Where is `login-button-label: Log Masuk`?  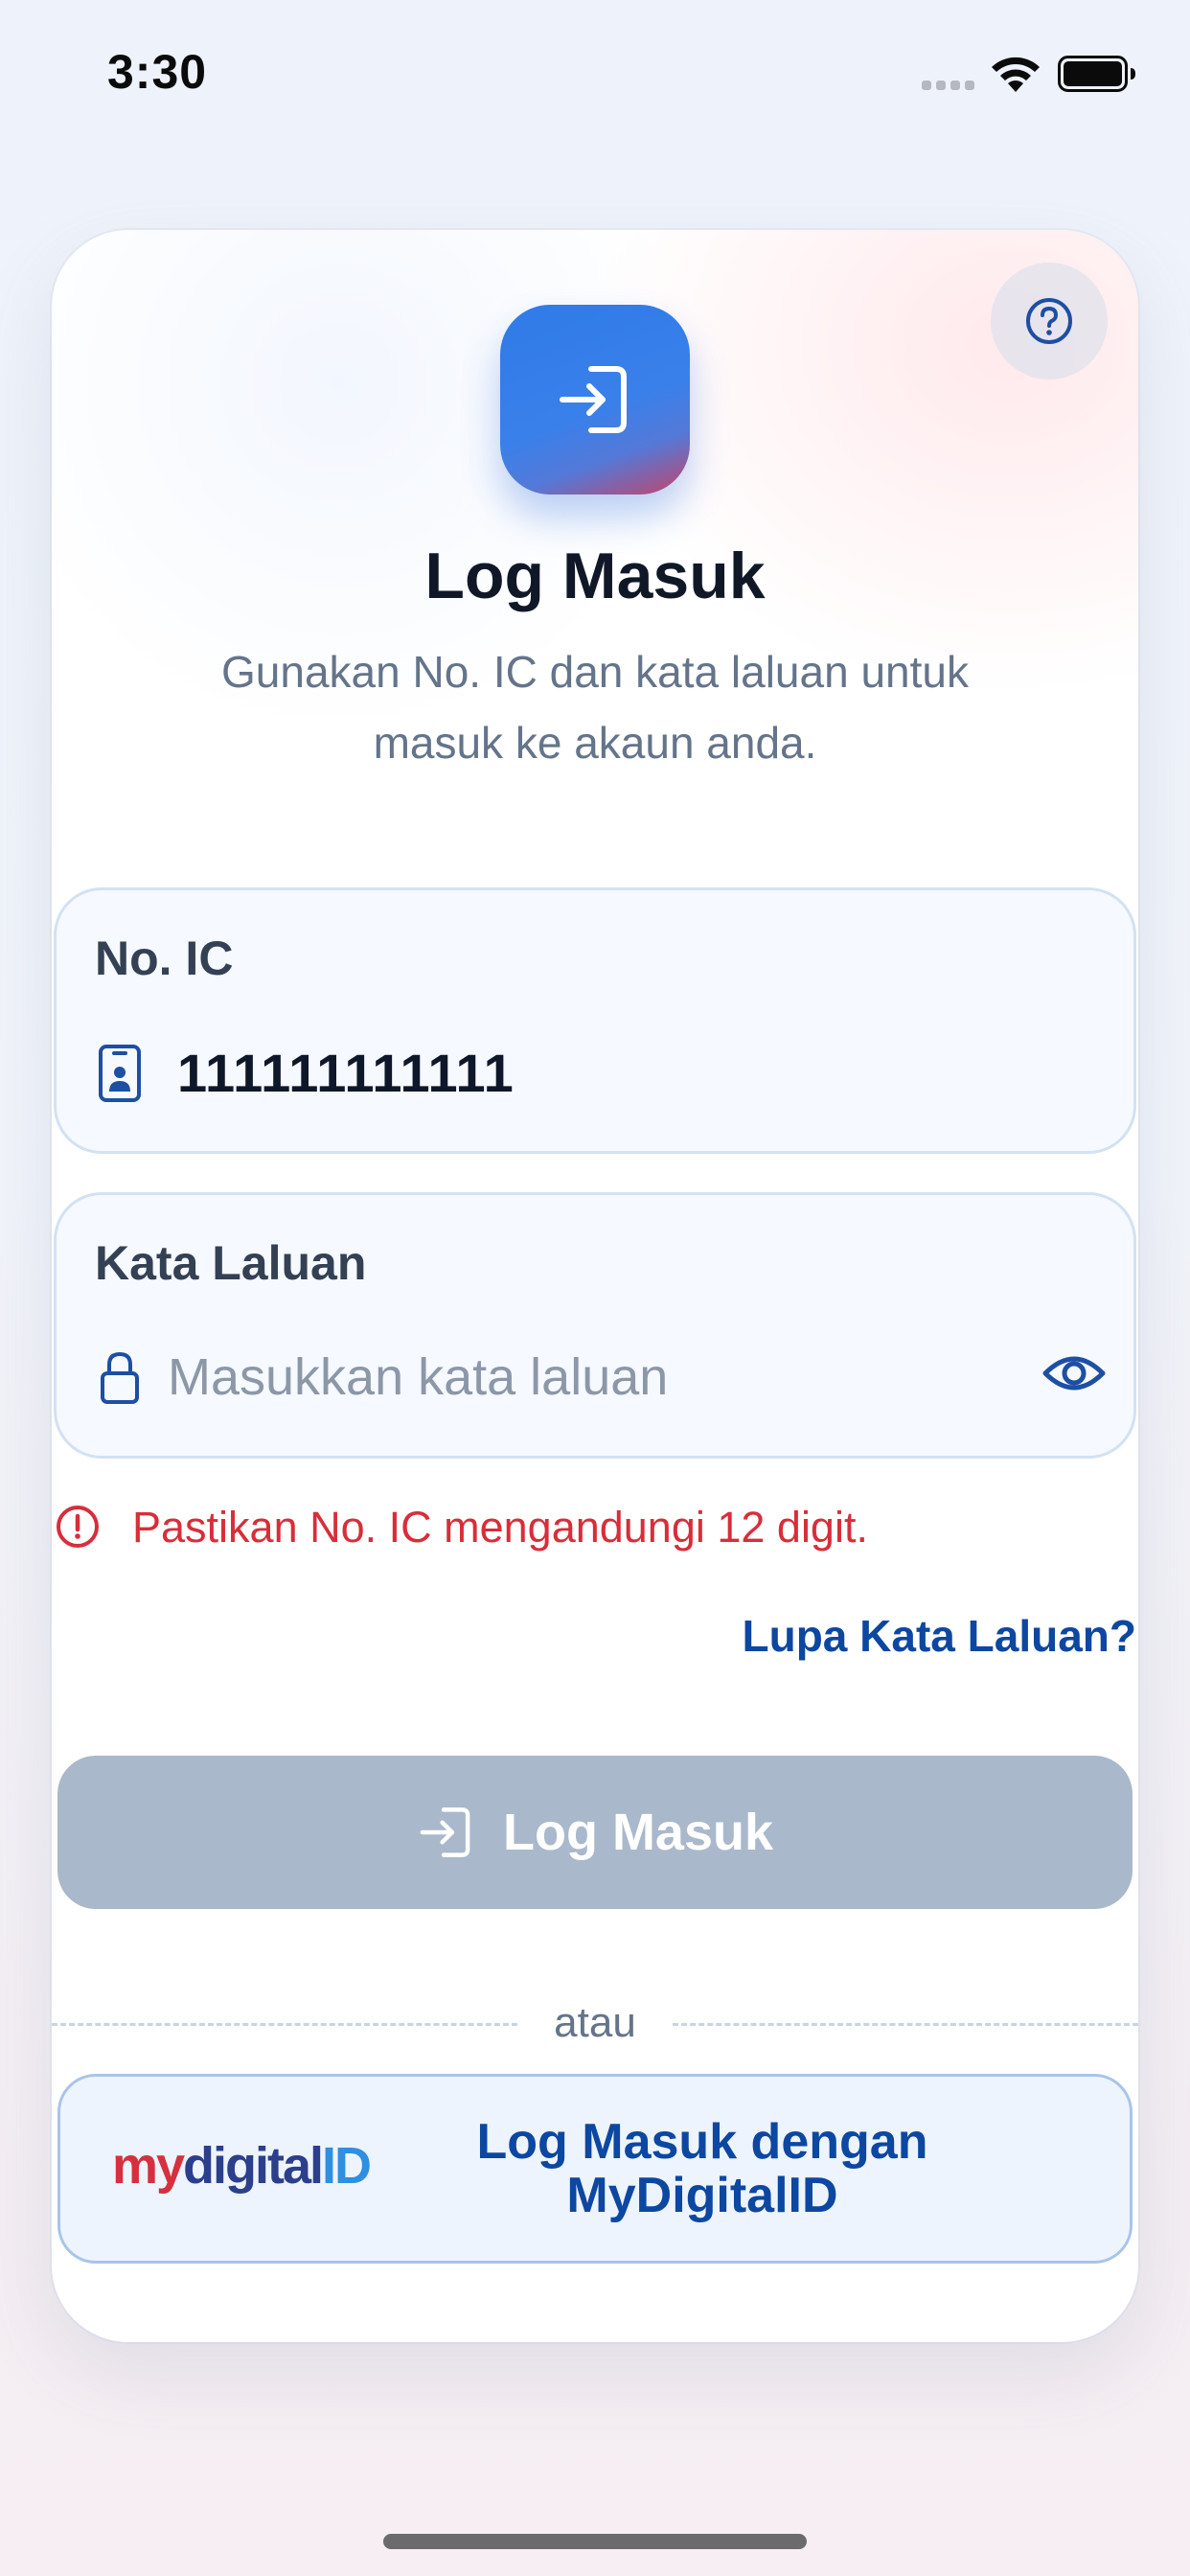
login-button-label: Log Masuk is located at coordinates (638, 1832).